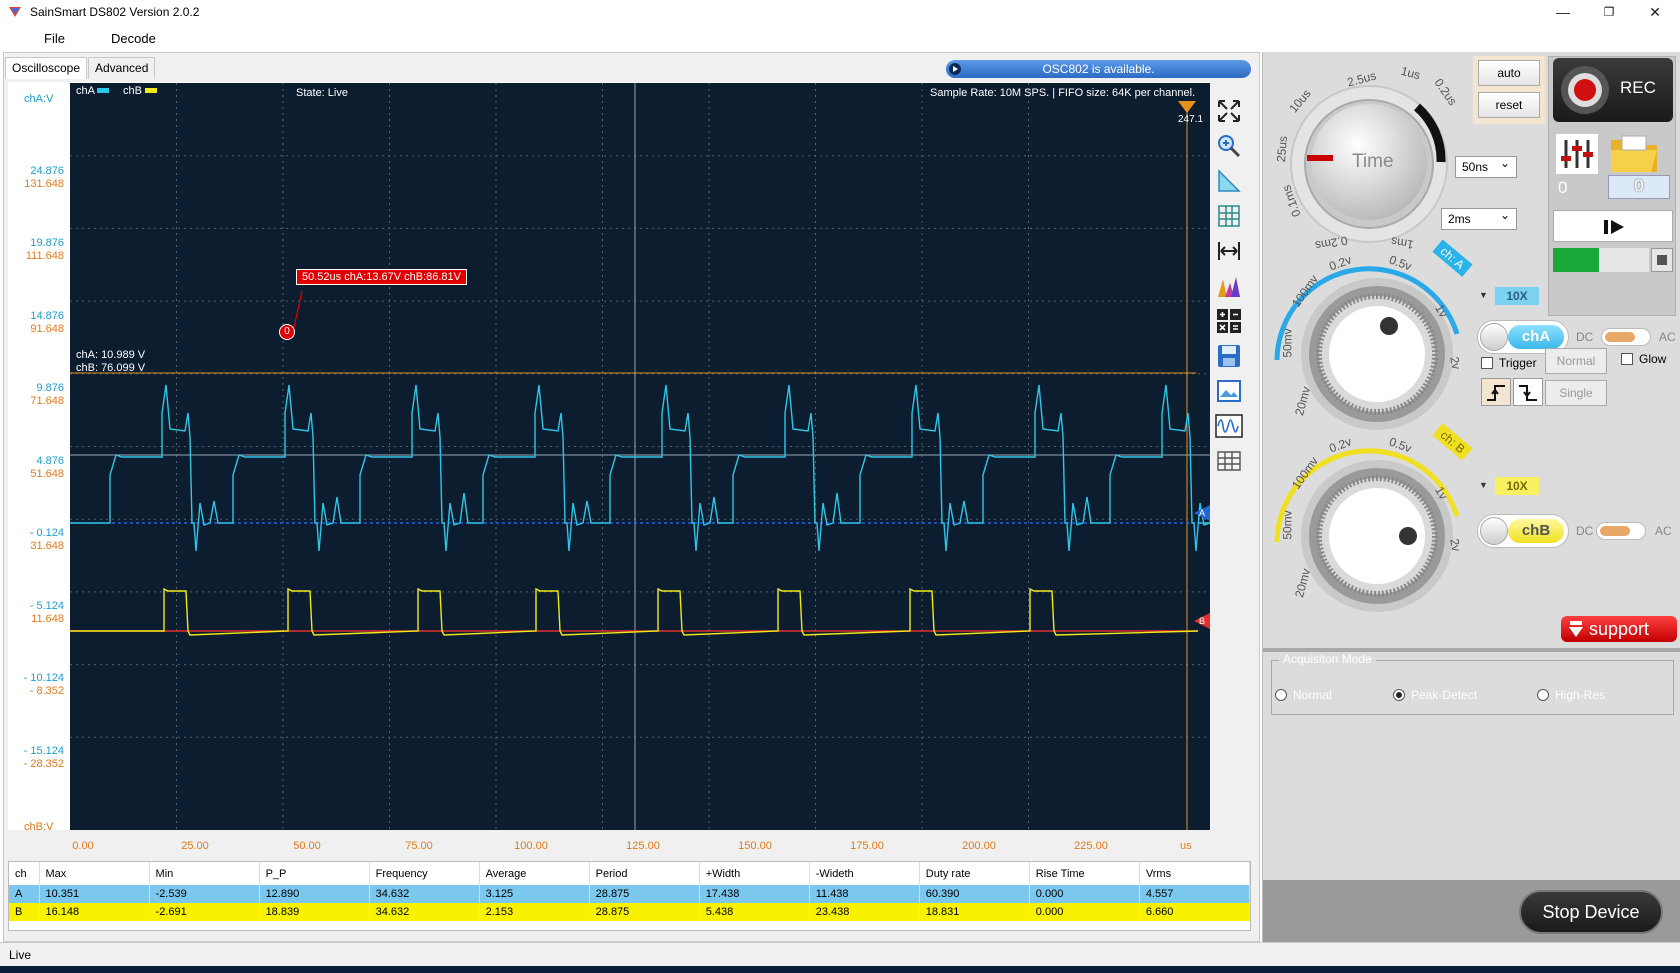 The width and height of the screenshot is (1680, 973). I want to click on reset-button: reset, so click(1509, 105).